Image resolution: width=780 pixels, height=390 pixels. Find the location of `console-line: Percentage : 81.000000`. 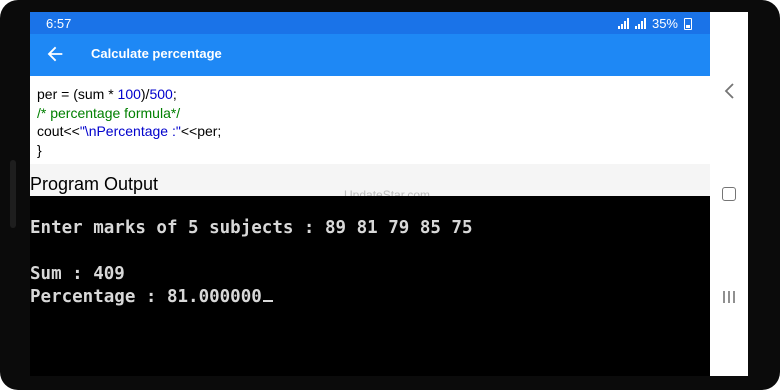

console-line: Percentage : 81.000000 is located at coordinates (151, 297).